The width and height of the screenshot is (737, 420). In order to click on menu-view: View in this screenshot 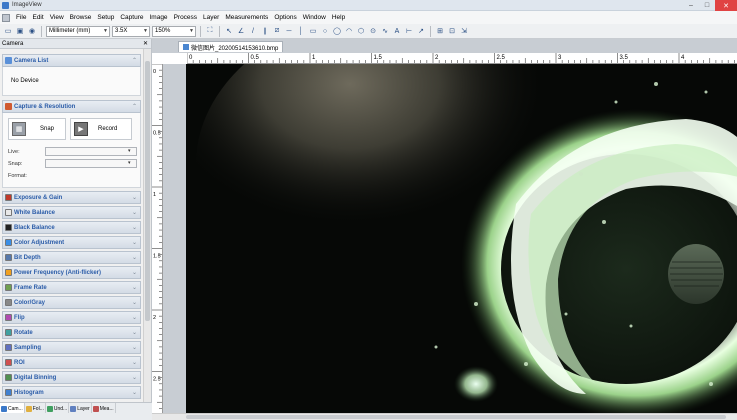, I will do `click(57, 17)`.